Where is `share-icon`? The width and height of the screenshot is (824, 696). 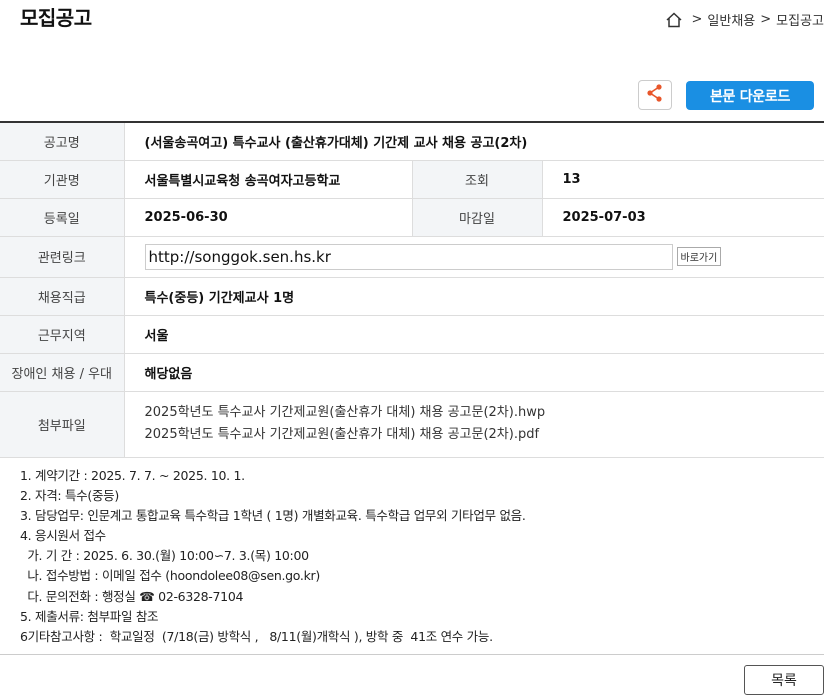 share-icon is located at coordinates (655, 95).